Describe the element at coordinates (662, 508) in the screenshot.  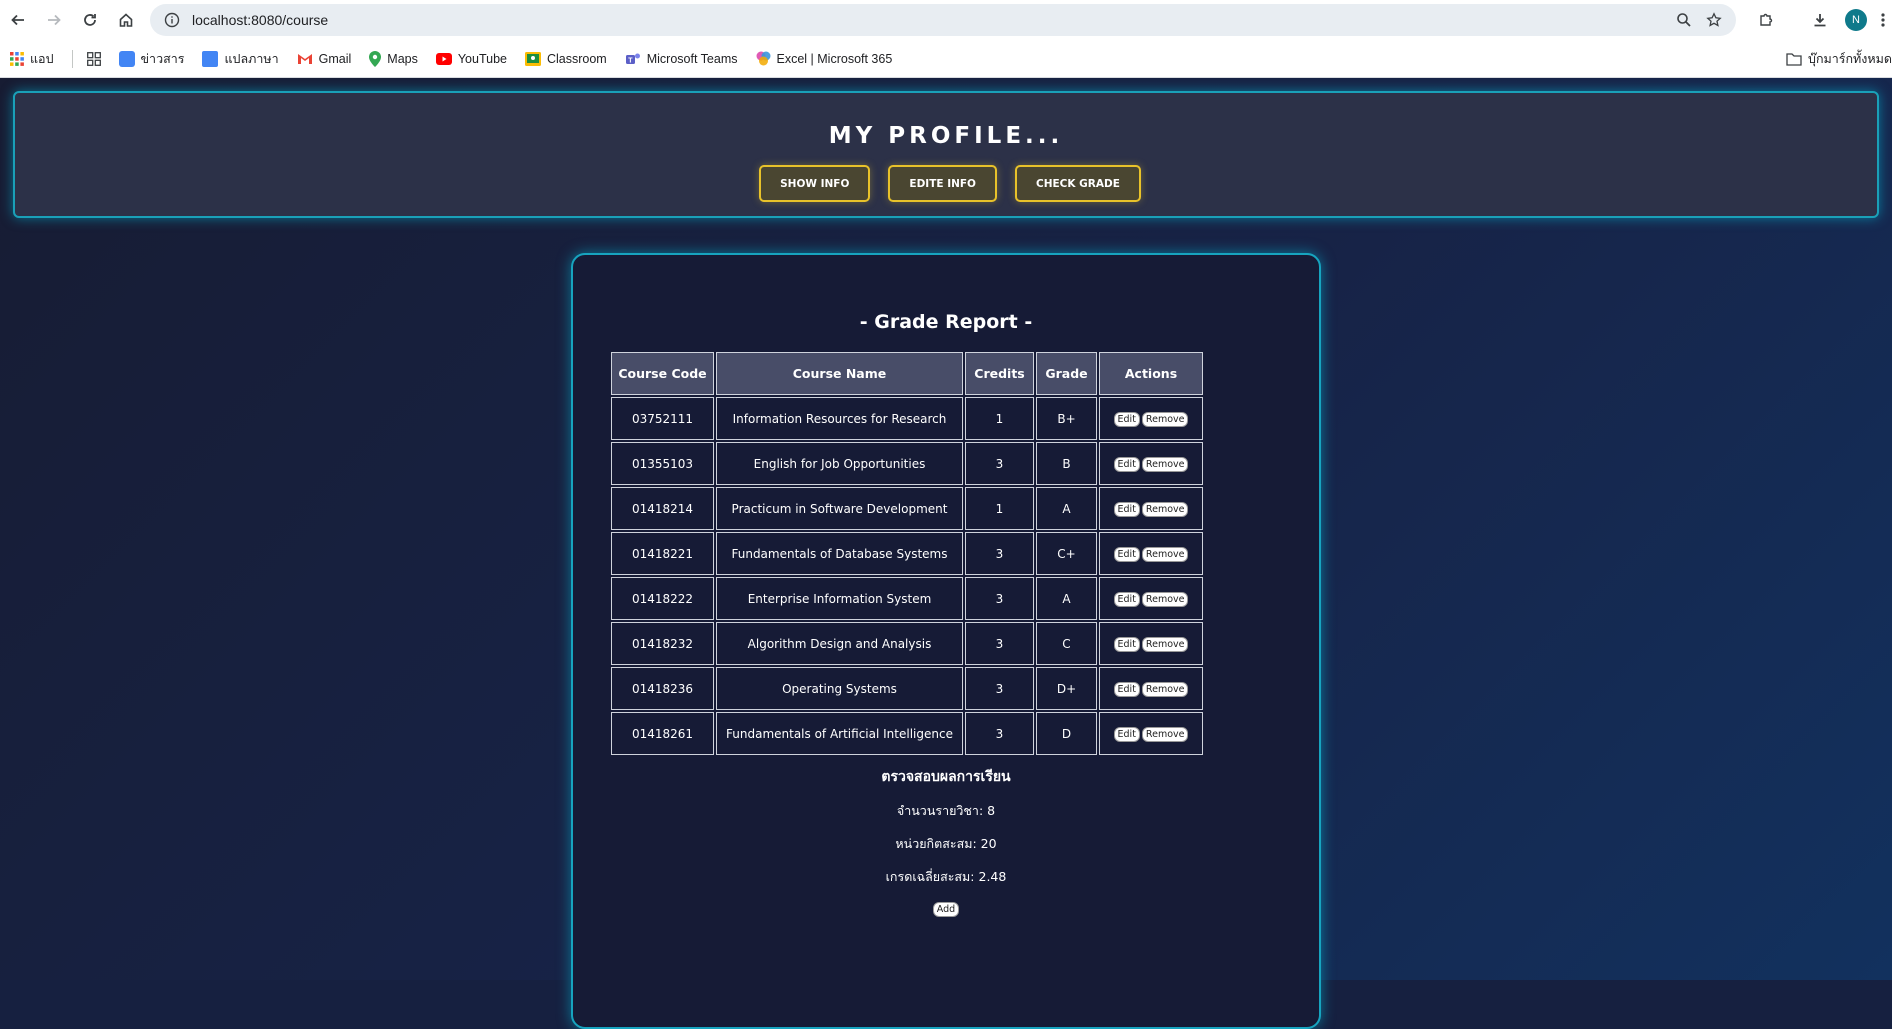
I see `course-code-cell: 01418214` at that location.